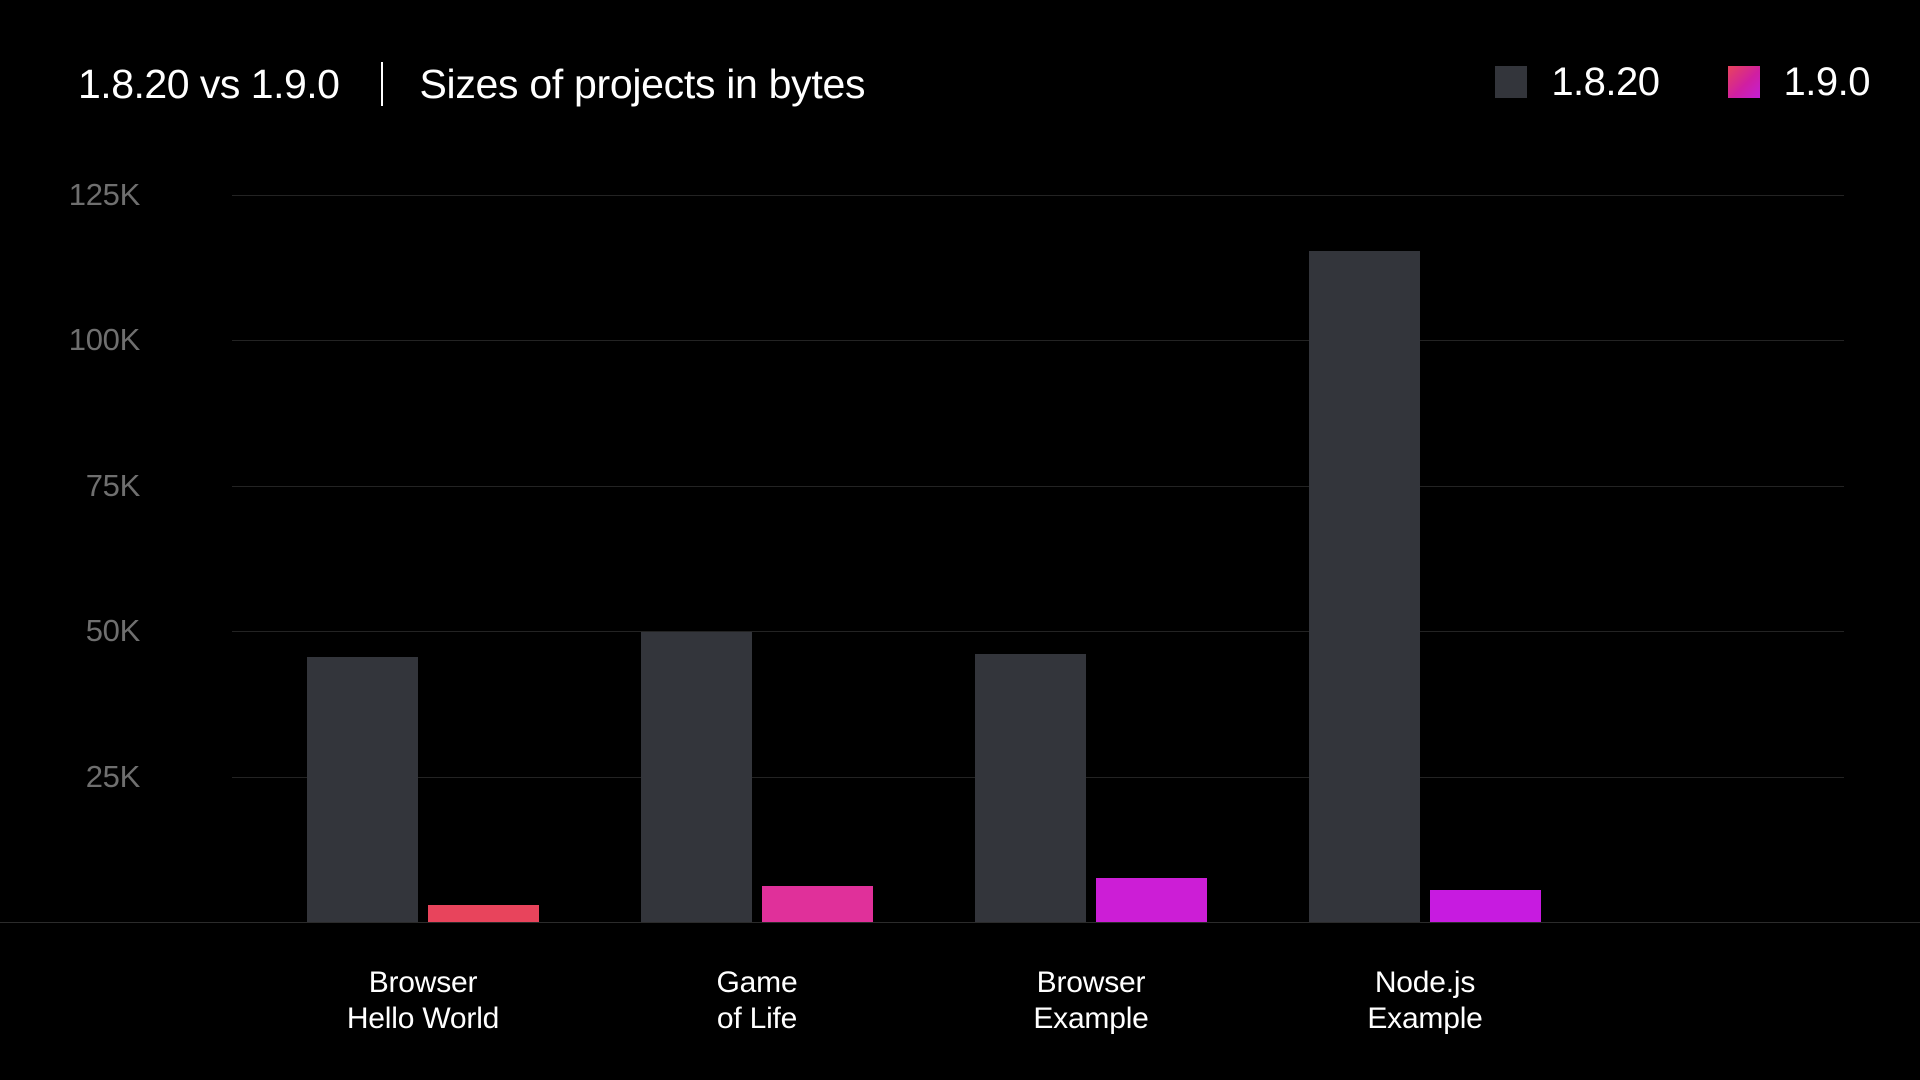  What do you see at coordinates (757, 1018) in the screenshot?
I see `x-axis-group-label-line: of Life` at bounding box center [757, 1018].